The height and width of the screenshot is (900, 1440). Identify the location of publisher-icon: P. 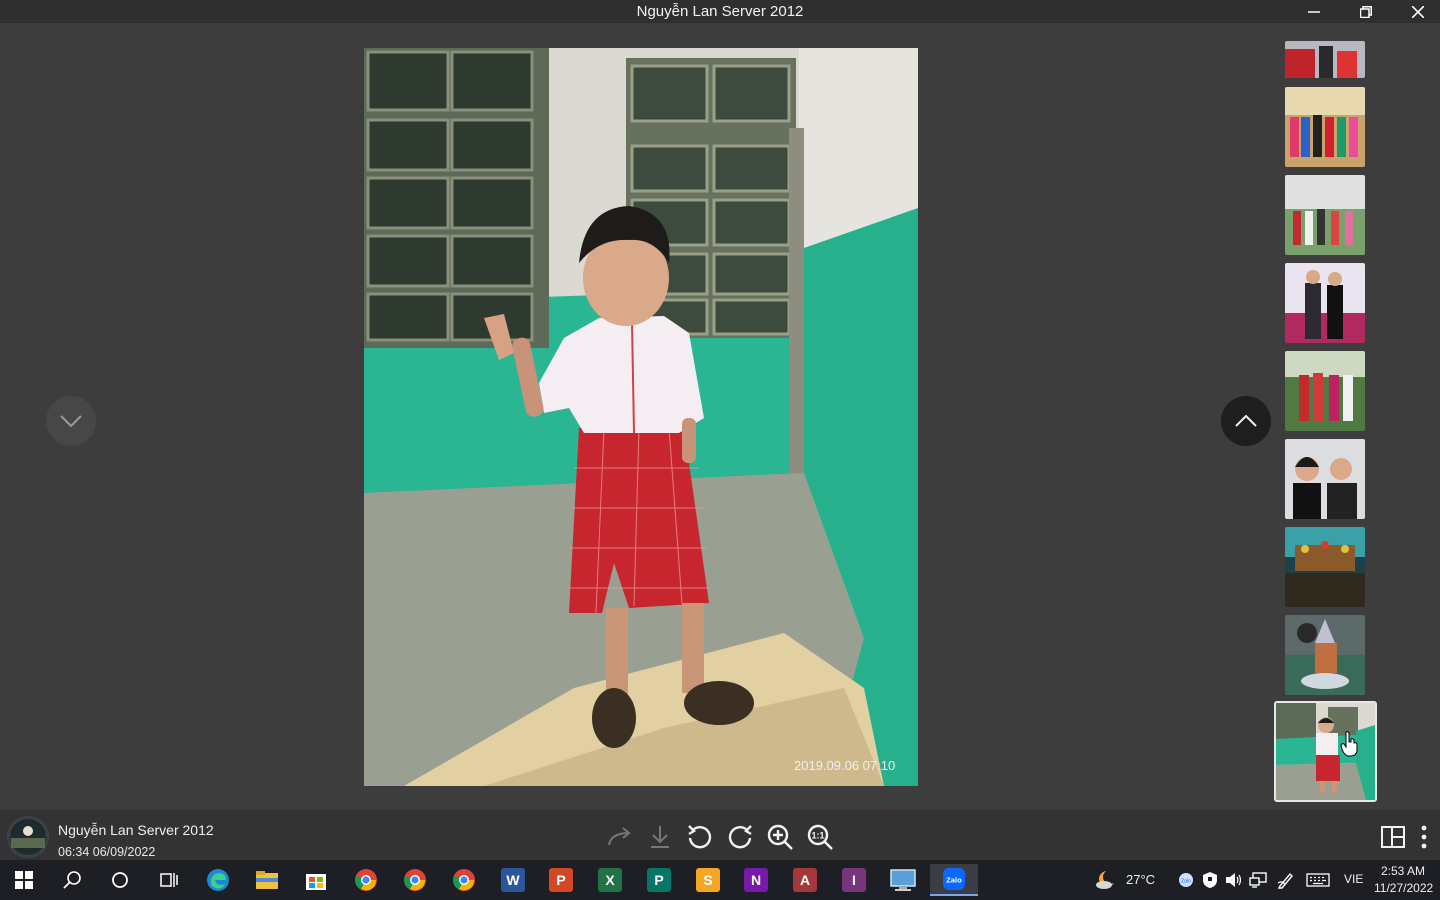
(659, 880).